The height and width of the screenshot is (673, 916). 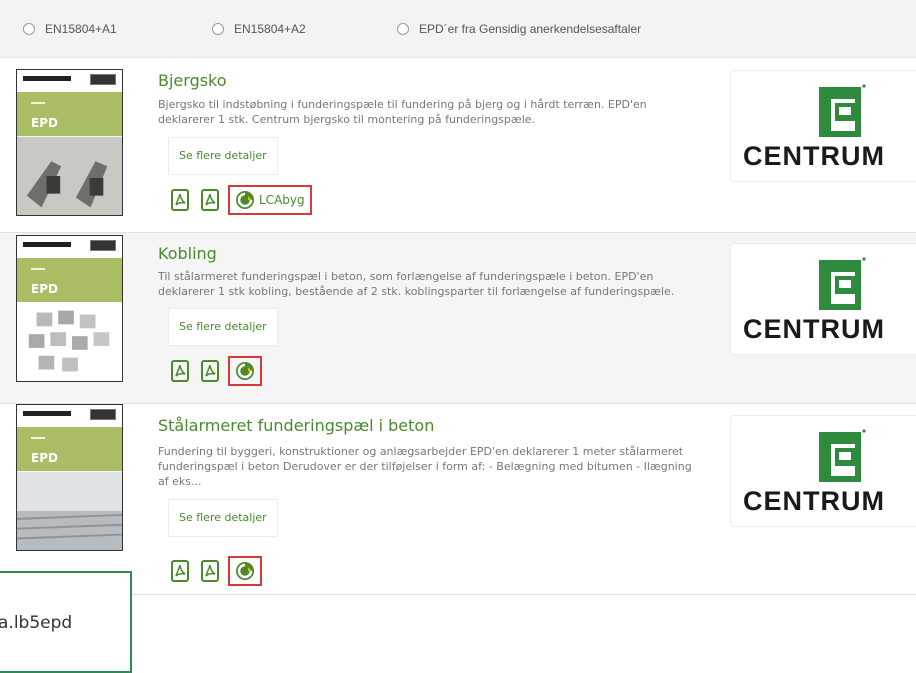 I want to click on row-divider, so click(x=458, y=594).